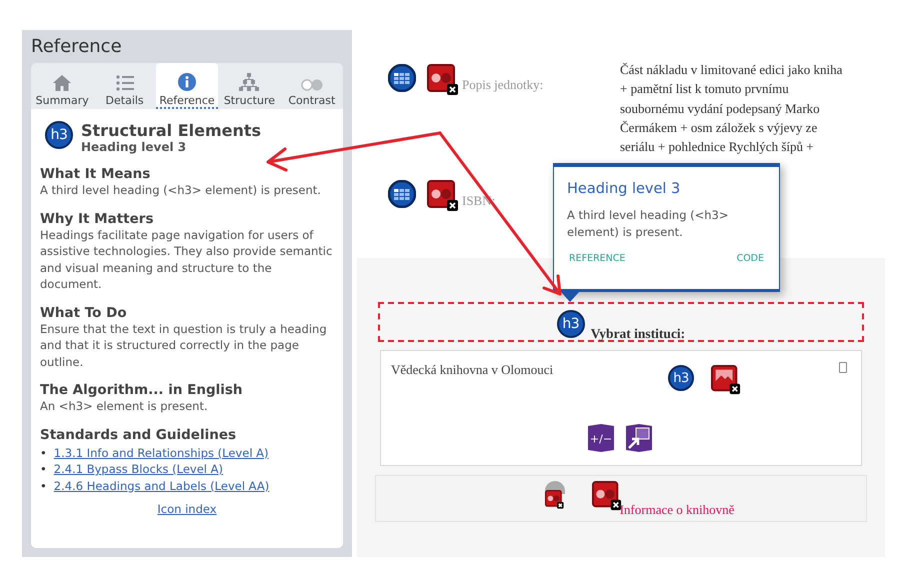 This screenshot has height=577, width=900. Describe the element at coordinates (171, 130) in the screenshot. I see `element-title: Structural Elements` at that location.